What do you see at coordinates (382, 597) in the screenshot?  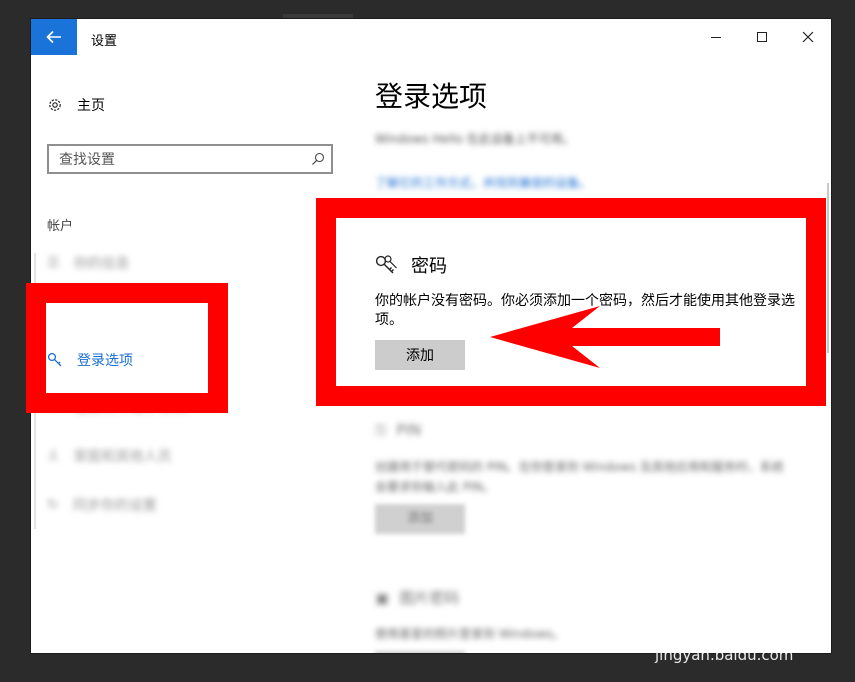 I see `picture-icon: ▣` at bounding box center [382, 597].